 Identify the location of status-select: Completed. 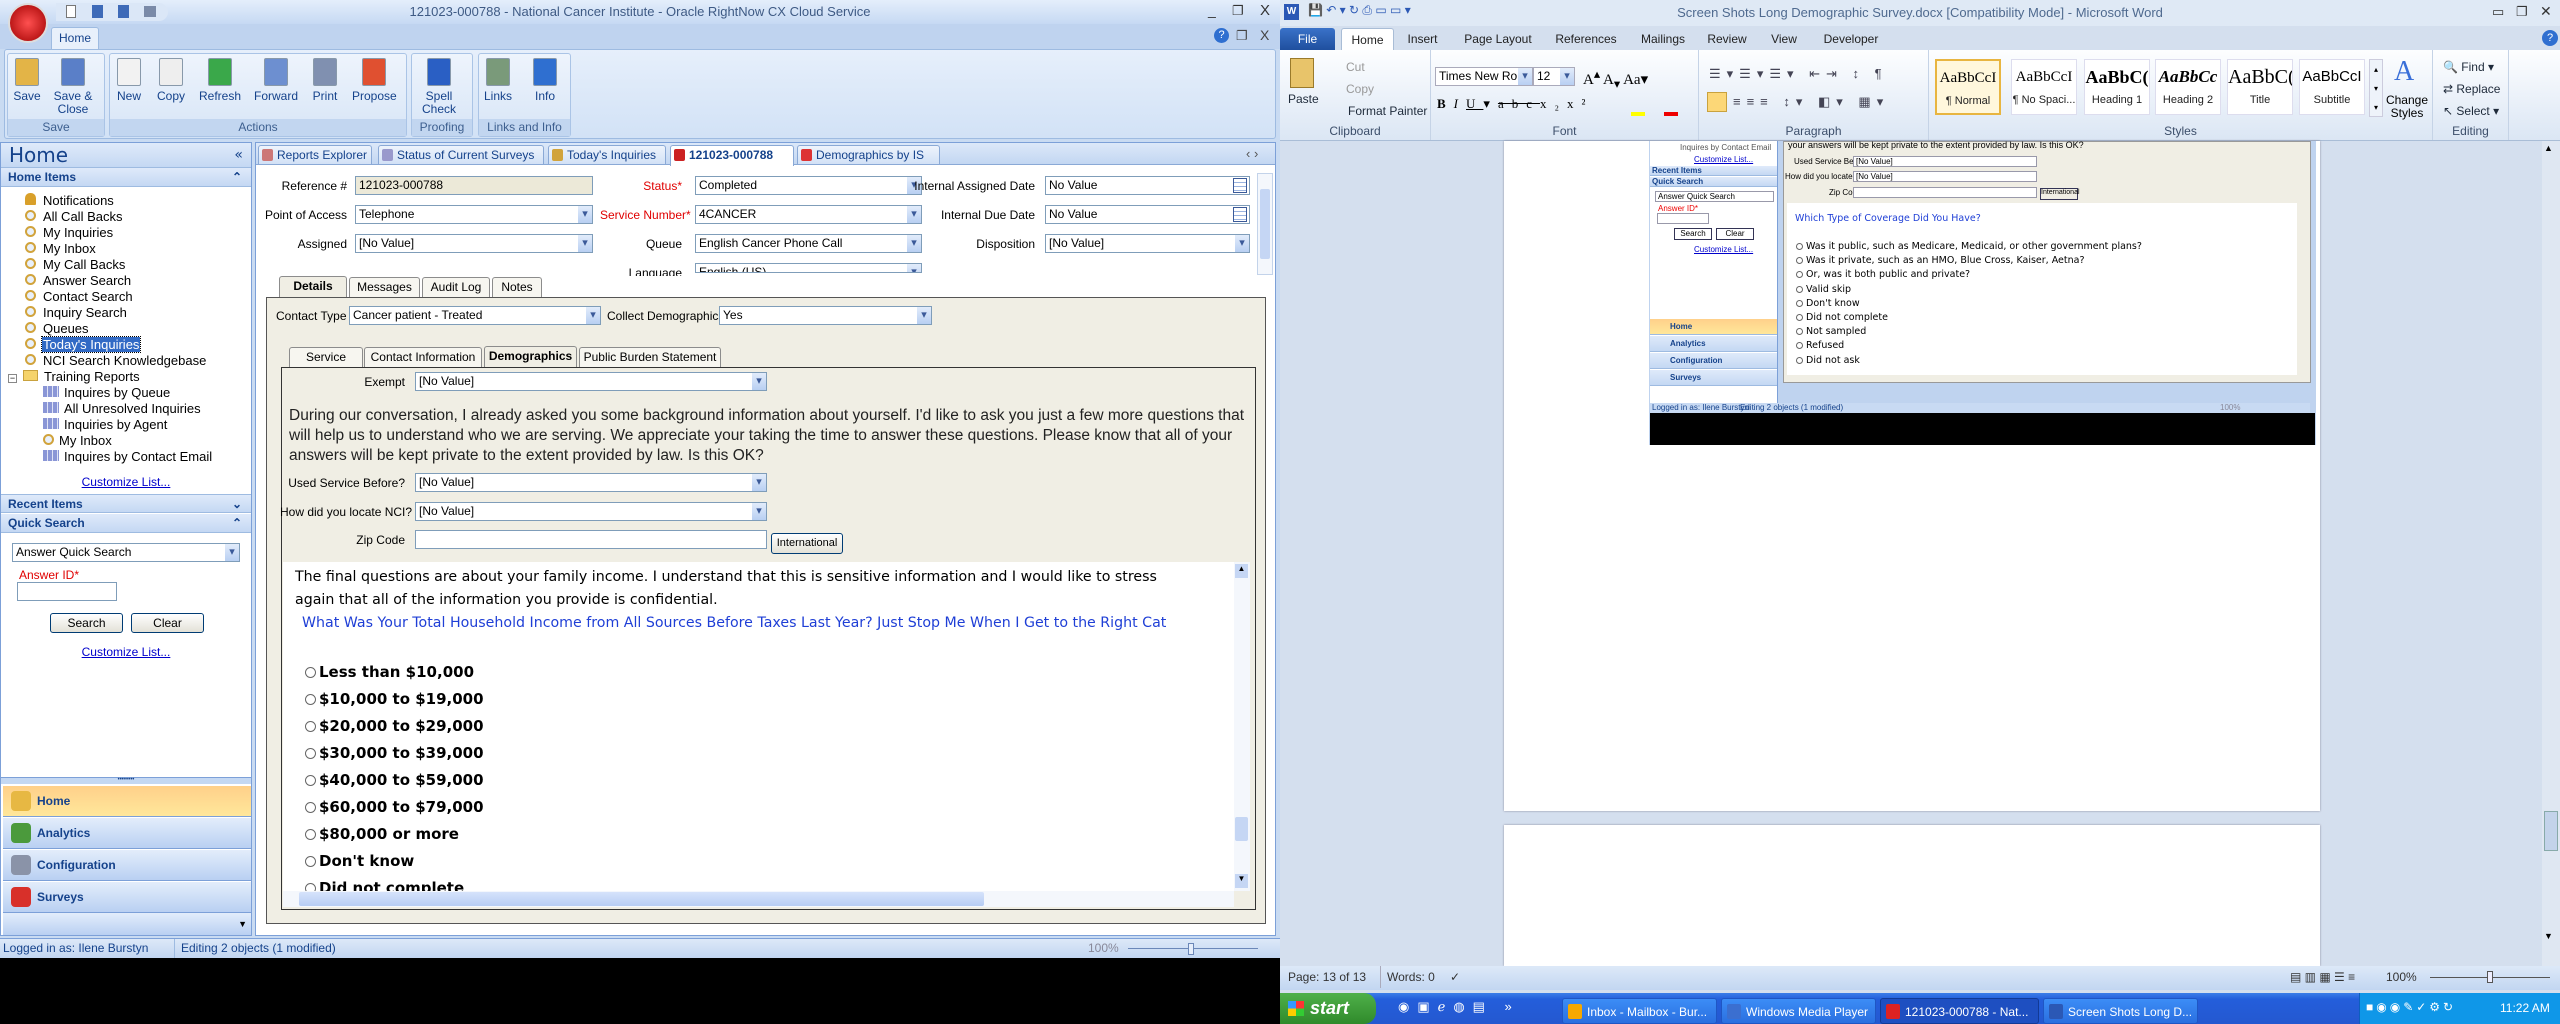
(808, 185).